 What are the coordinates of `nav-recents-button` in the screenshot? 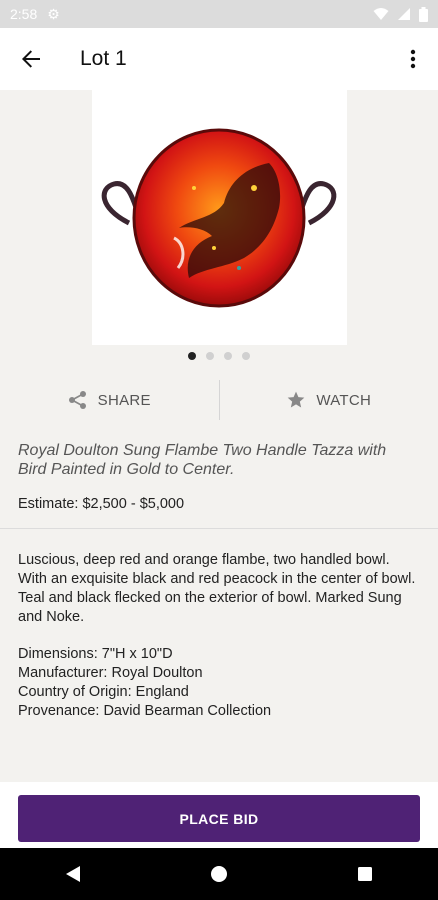 It's located at (365, 874).